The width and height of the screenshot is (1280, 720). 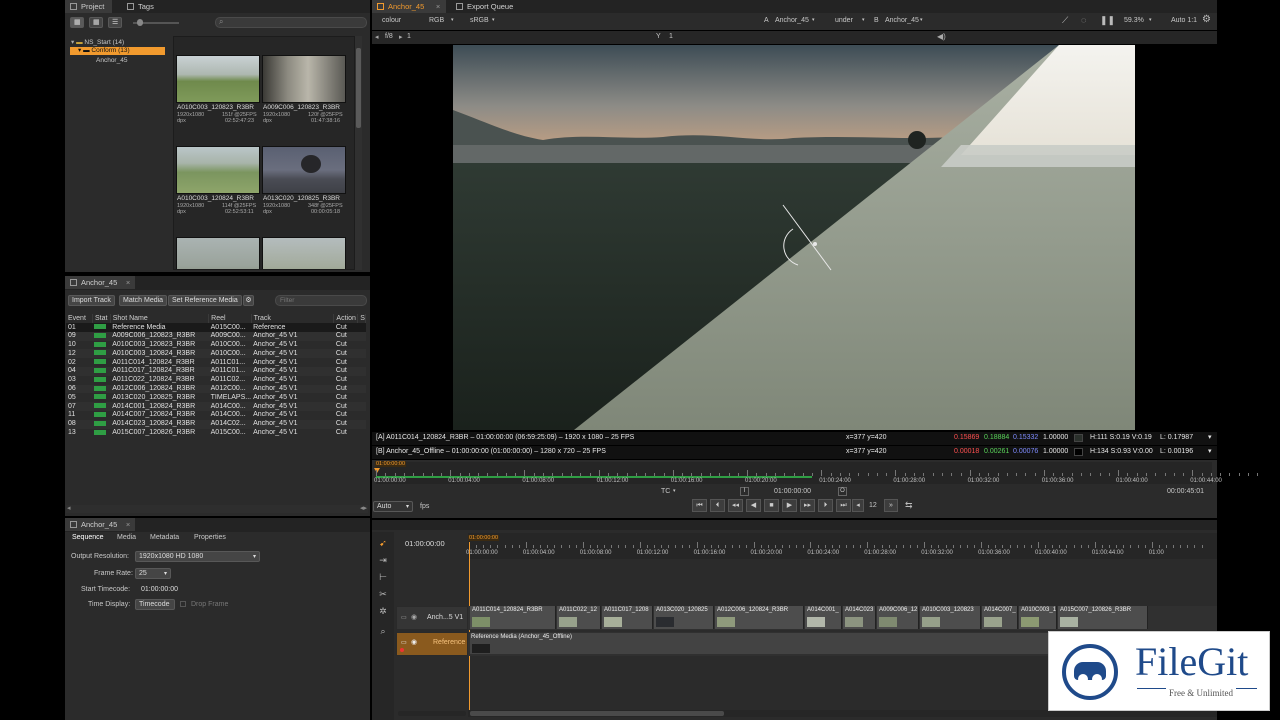 What do you see at coordinates (843, 505) in the screenshot?
I see `go-end-button: ⏭` at bounding box center [843, 505].